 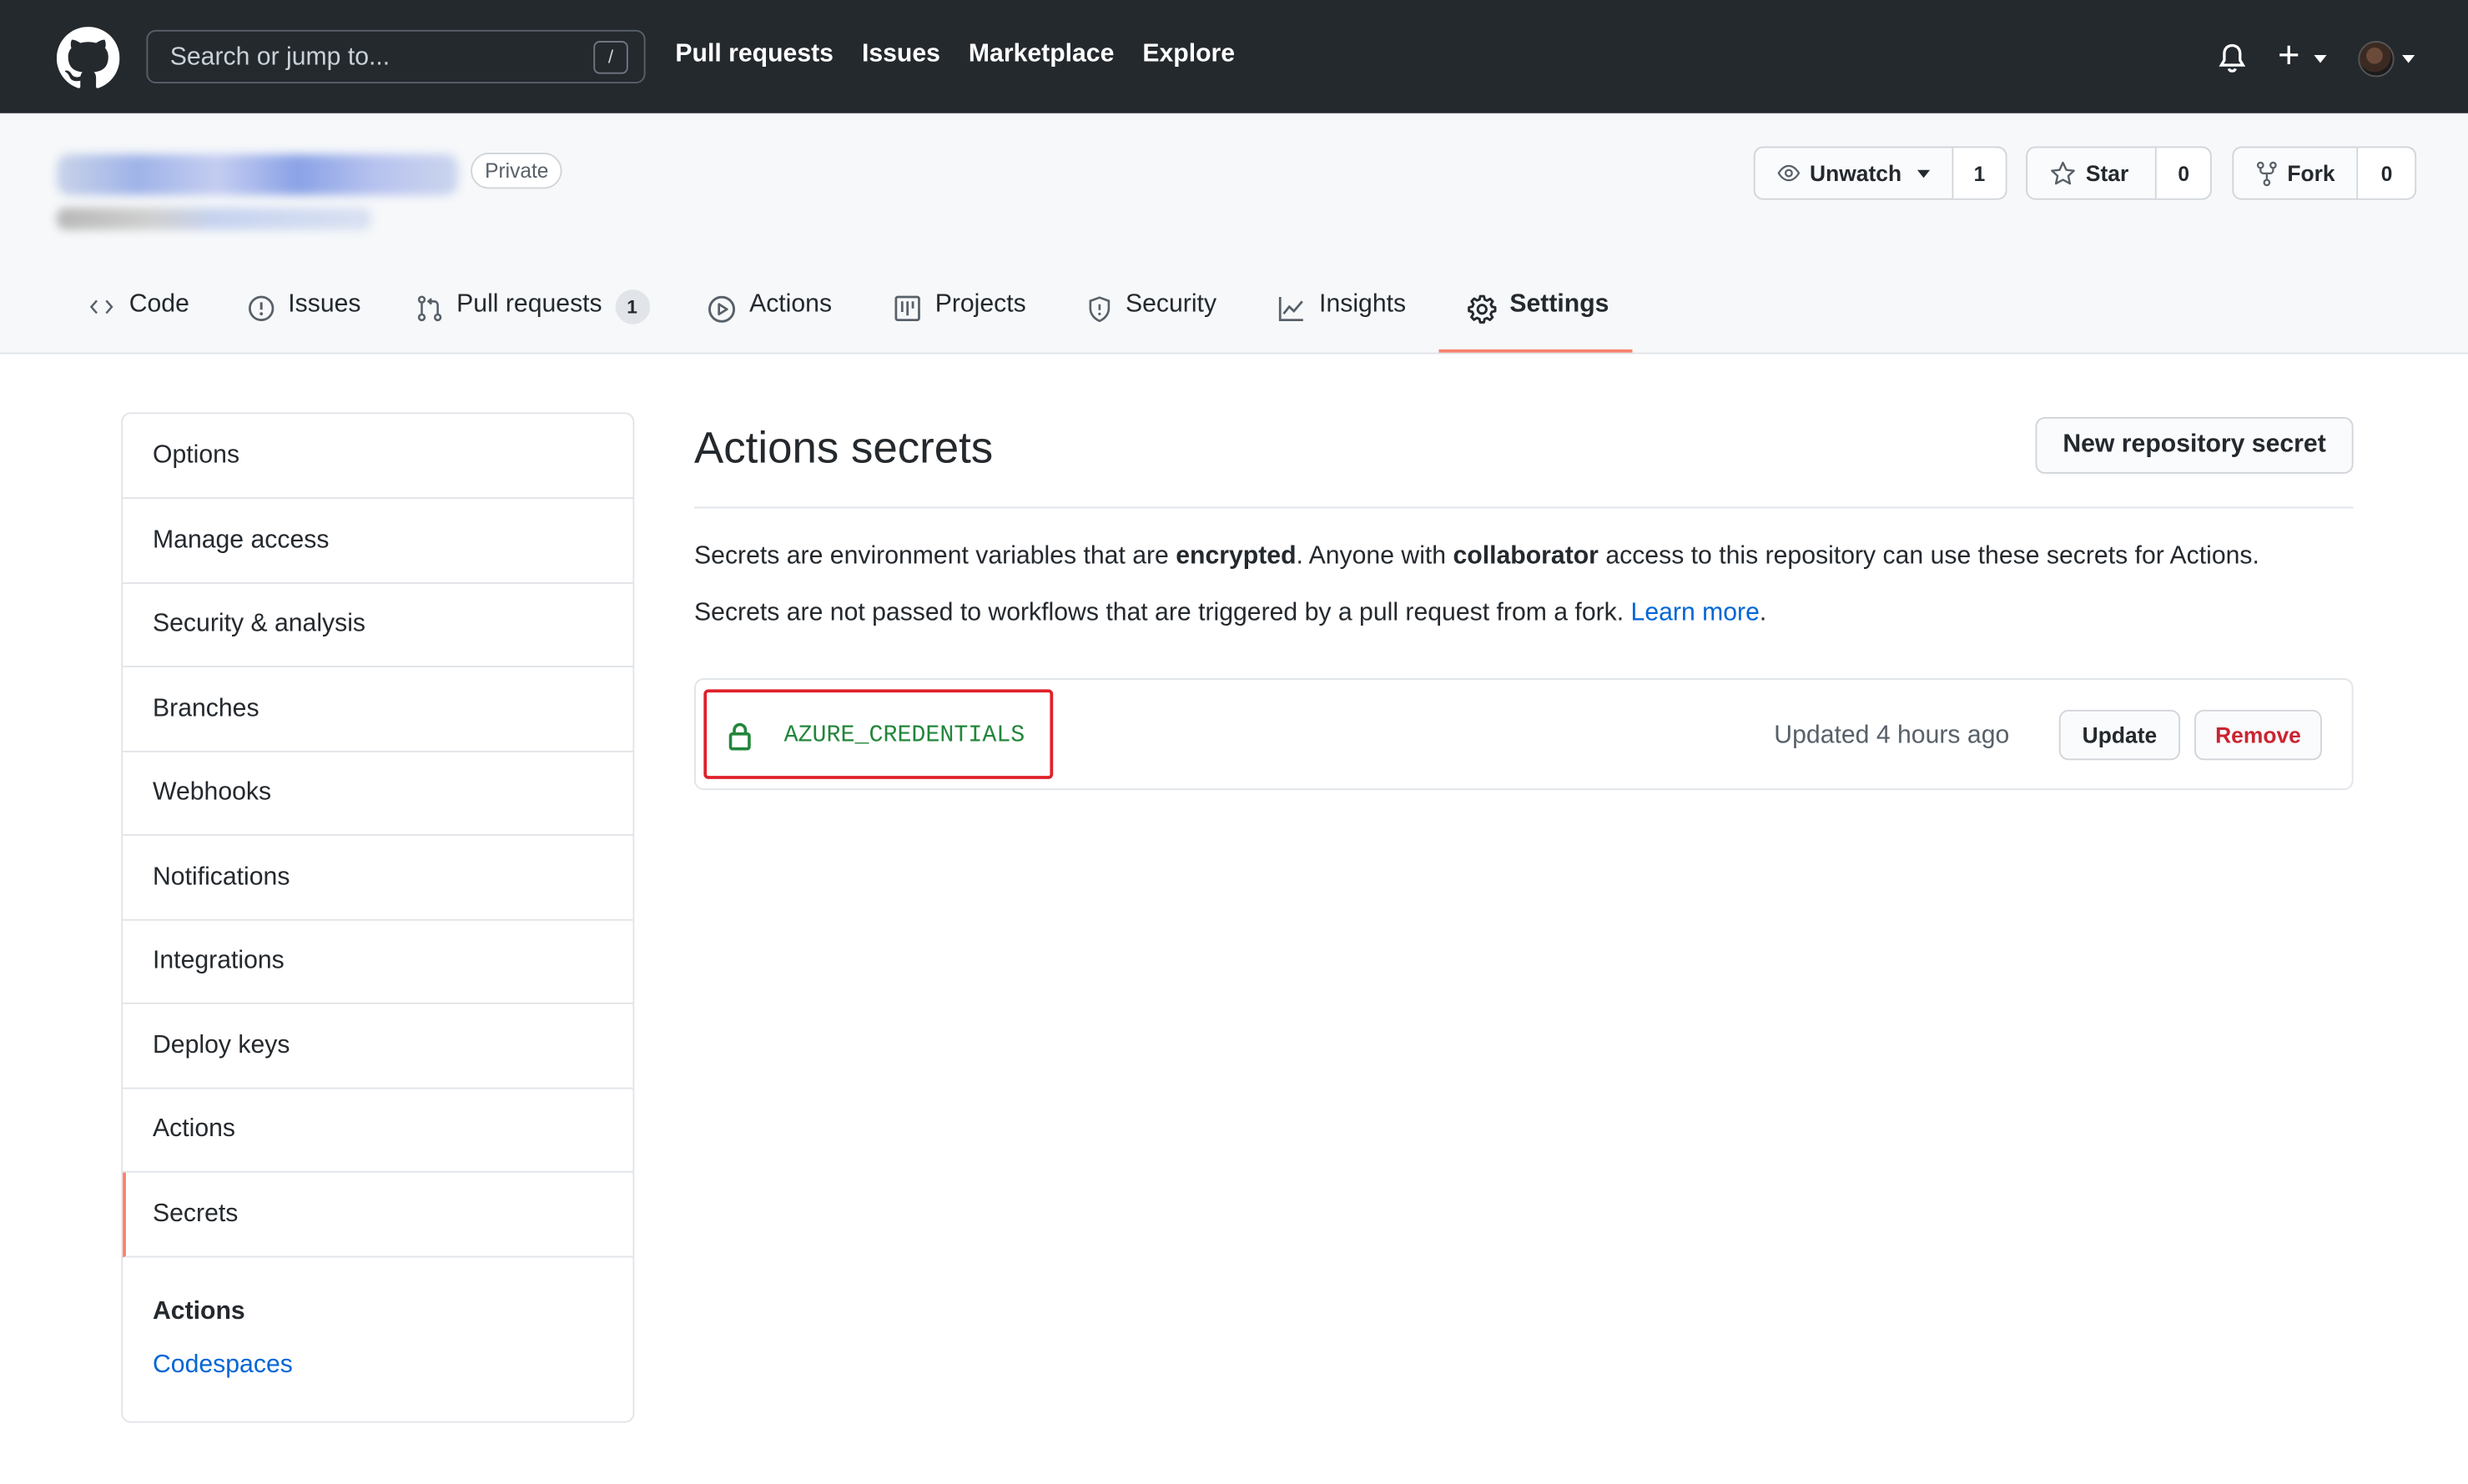 What do you see at coordinates (2320, 59) in the screenshot?
I see `create-new-caret-icon` at bounding box center [2320, 59].